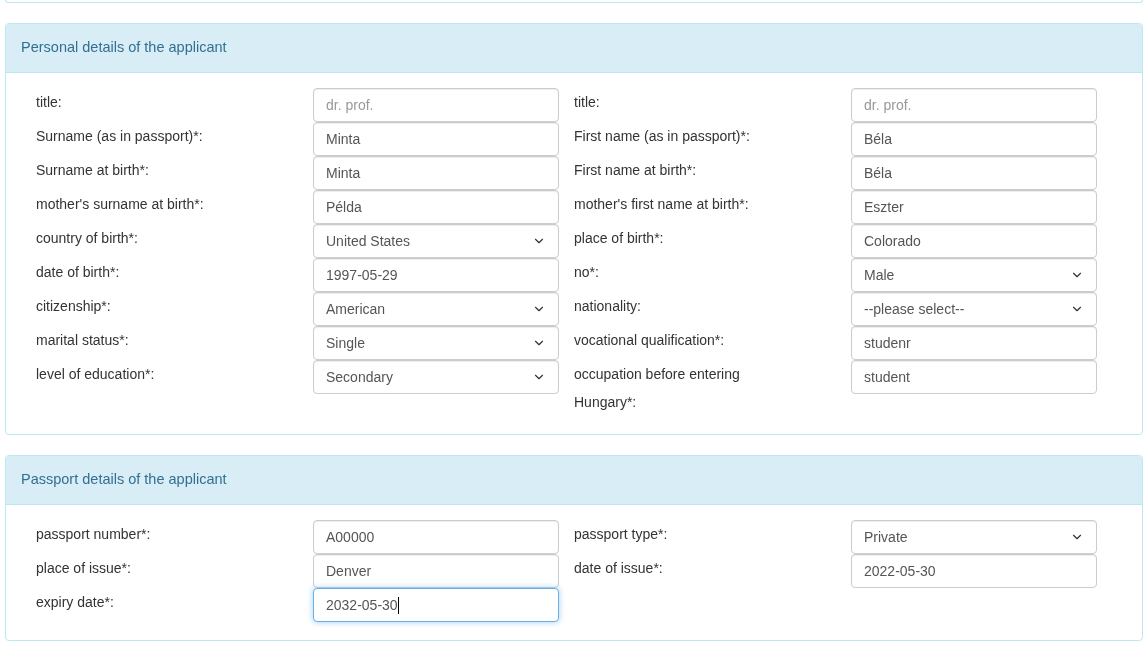 The image size is (1148, 661). I want to click on field-label: citizenship*:, so click(74, 306).